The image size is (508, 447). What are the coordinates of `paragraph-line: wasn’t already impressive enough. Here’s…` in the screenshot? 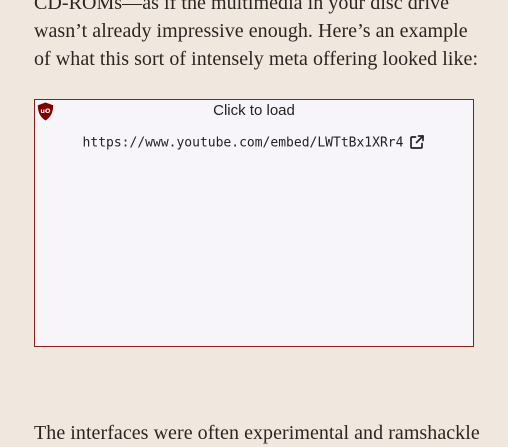 It's located at (251, 31).